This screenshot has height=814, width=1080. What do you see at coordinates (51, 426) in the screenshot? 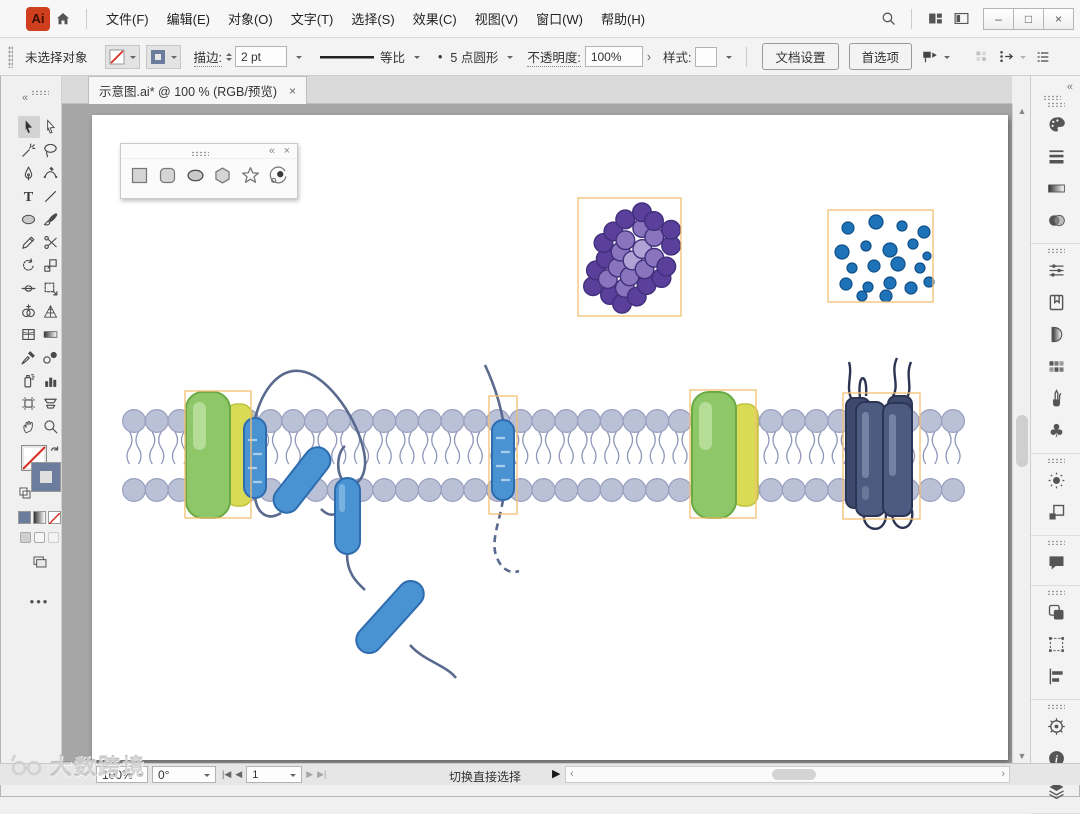
I see `zoom-tool` at bounding box center [51, 426].